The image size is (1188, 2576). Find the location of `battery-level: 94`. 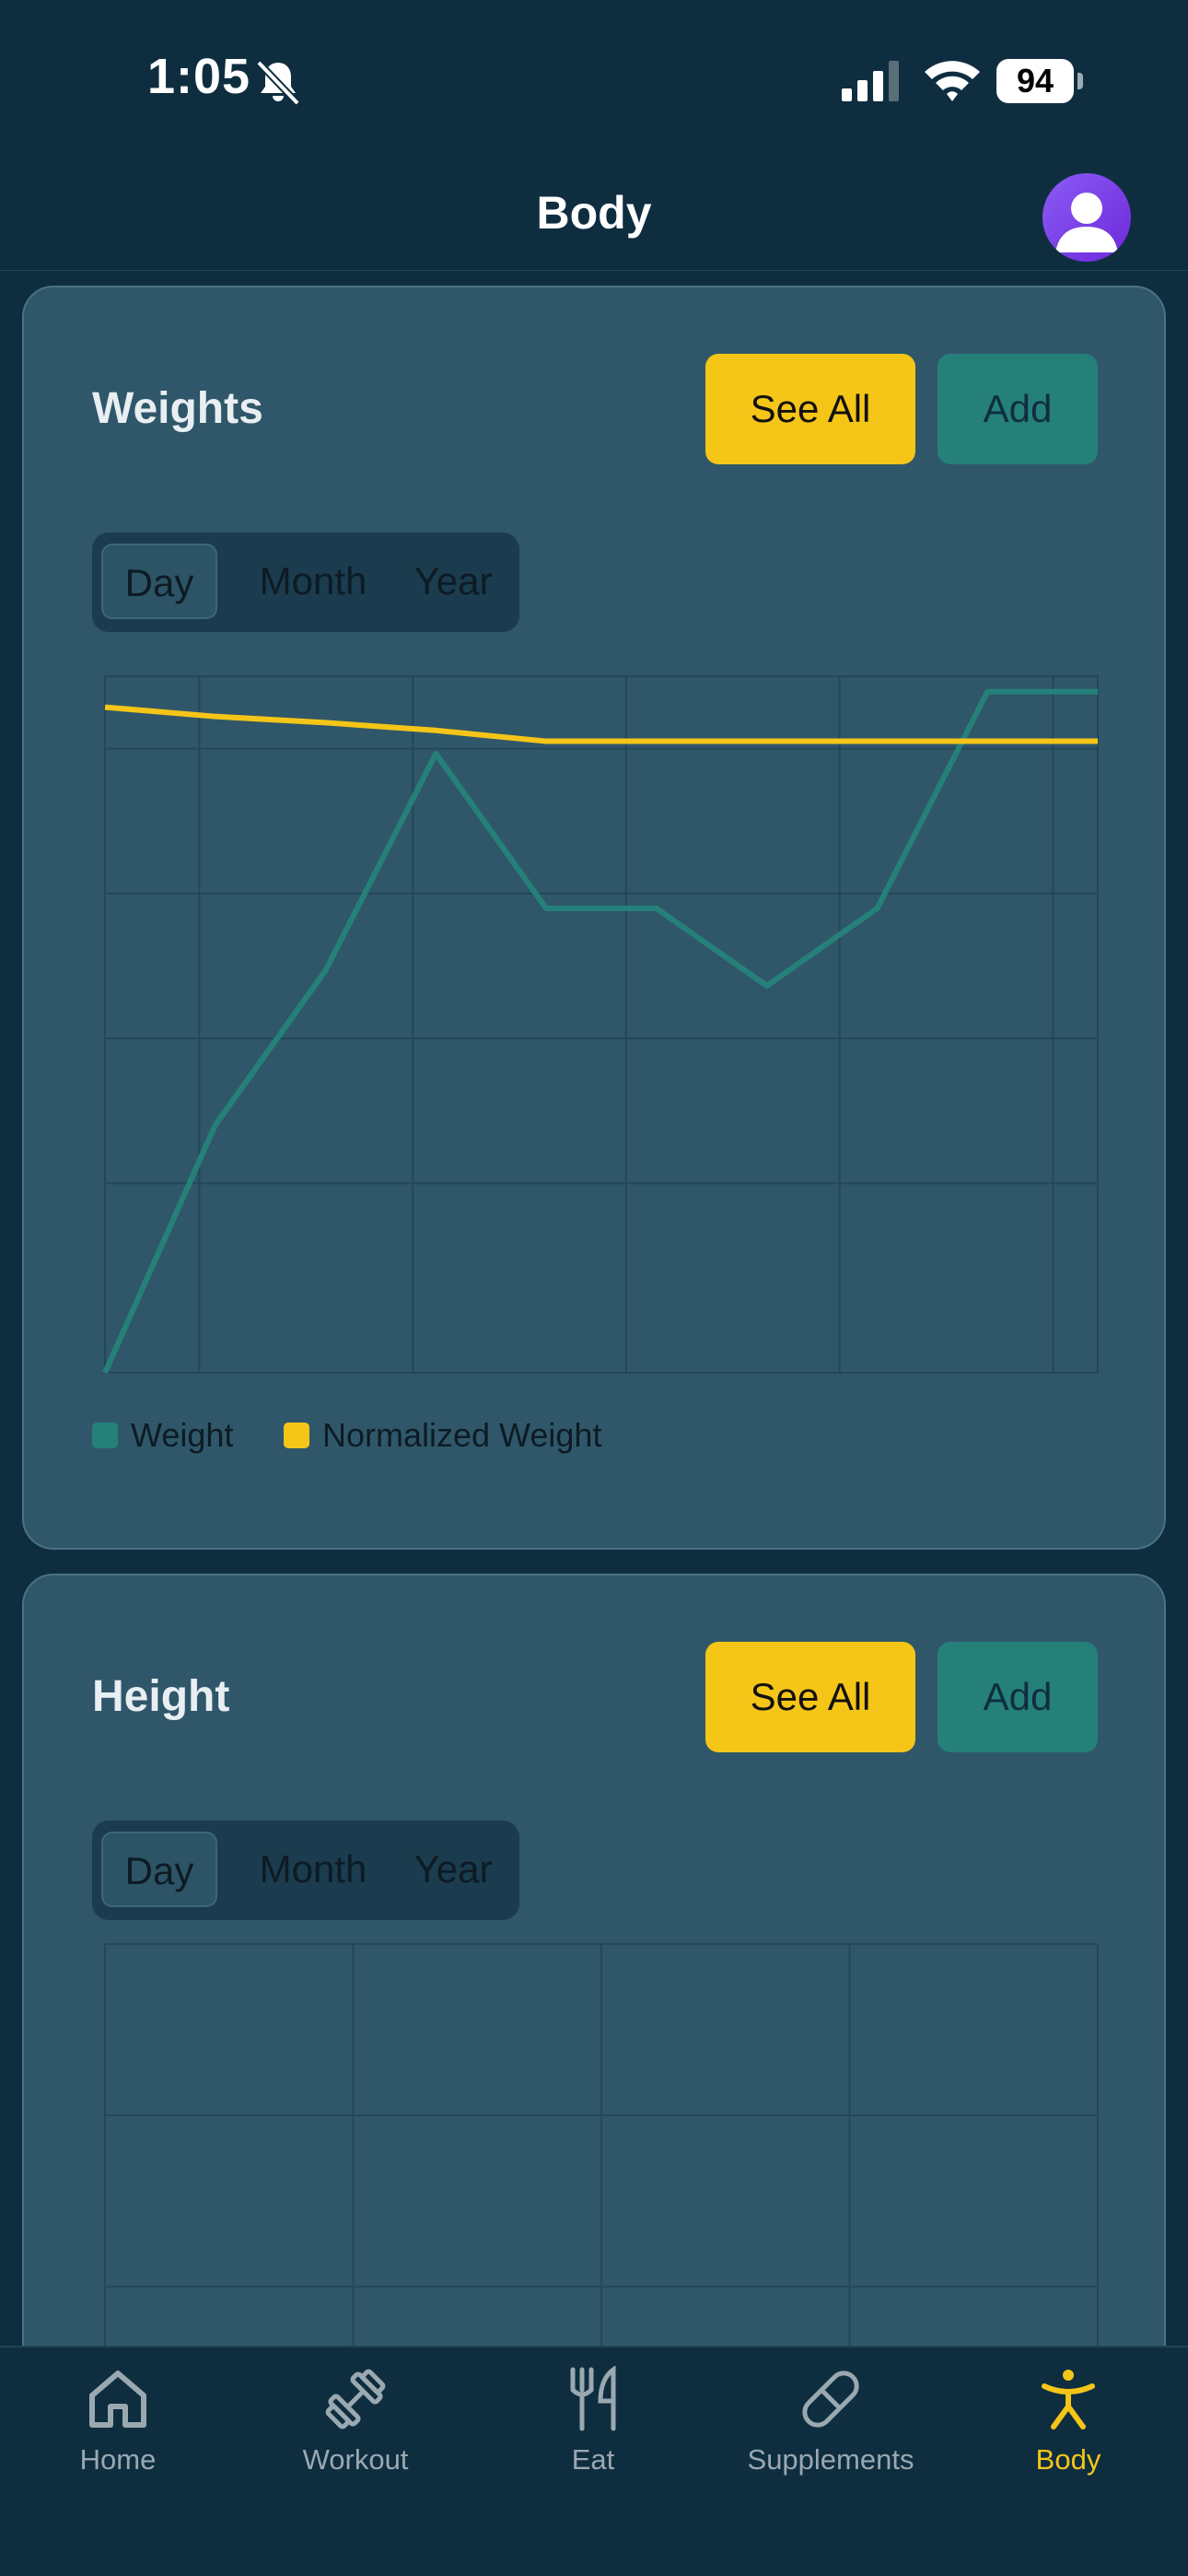

battery-level: 94 is located at coordinates (1035, 81).